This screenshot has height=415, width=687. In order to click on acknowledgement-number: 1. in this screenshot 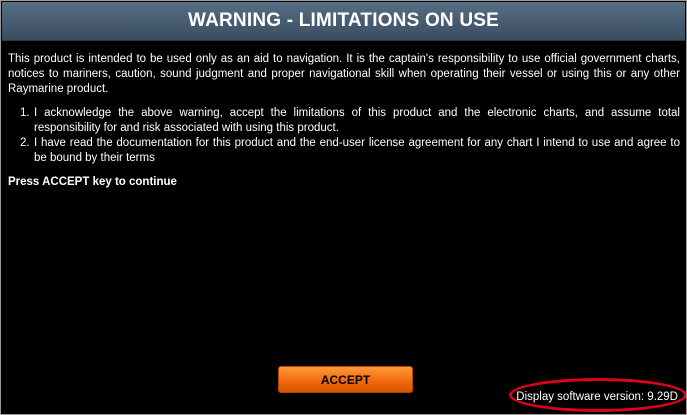, I will do `click(25, 113)`.